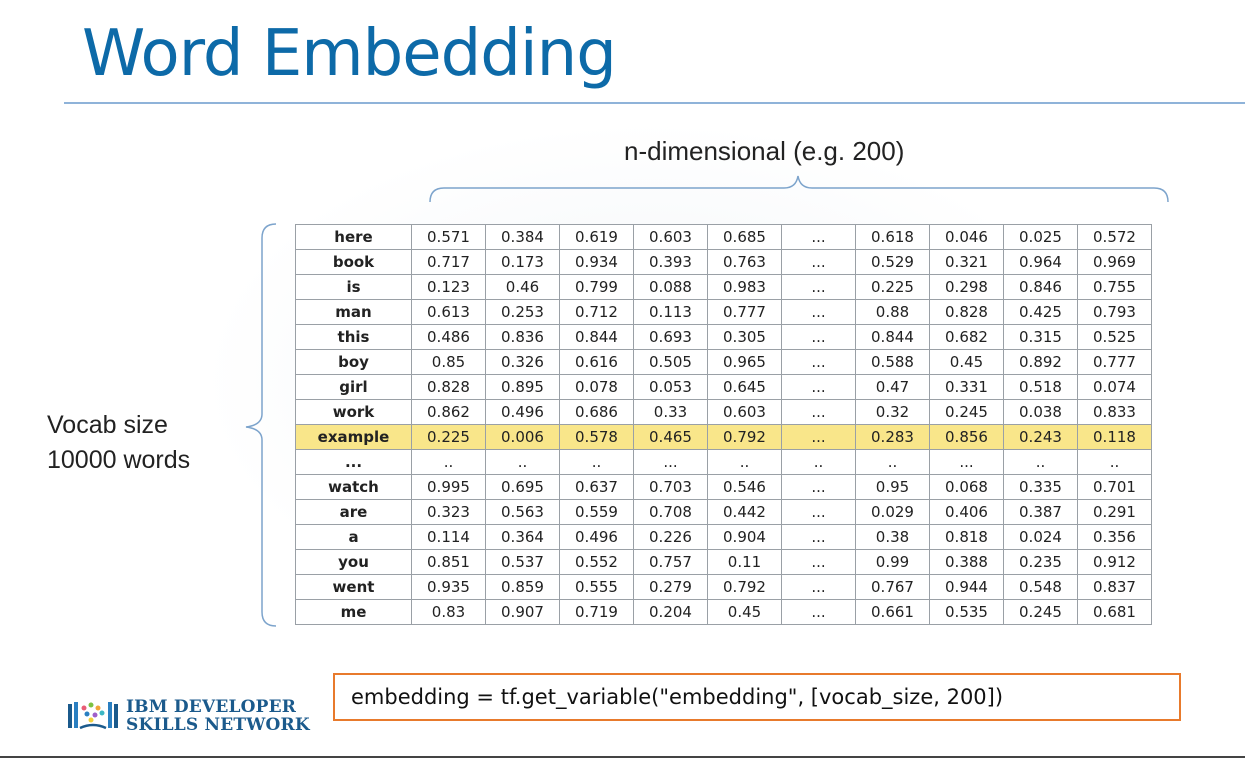 Image resolution: width=1245 pixels, height=762 pixels. What do you see at coordinates (1114, 487) in the screenshot?
I see `value-cell: 0.701` at bounding box center [1114, 487].